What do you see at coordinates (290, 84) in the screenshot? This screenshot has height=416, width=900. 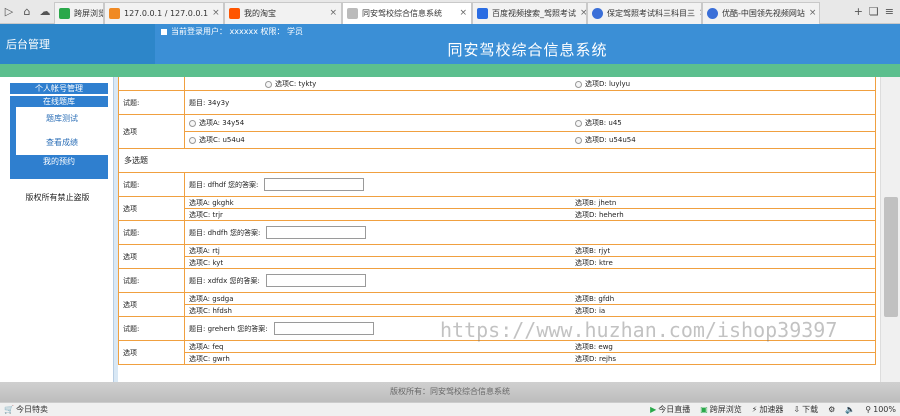 I see `option-c: 选项C: tykty` at bounding box center [290, 84].